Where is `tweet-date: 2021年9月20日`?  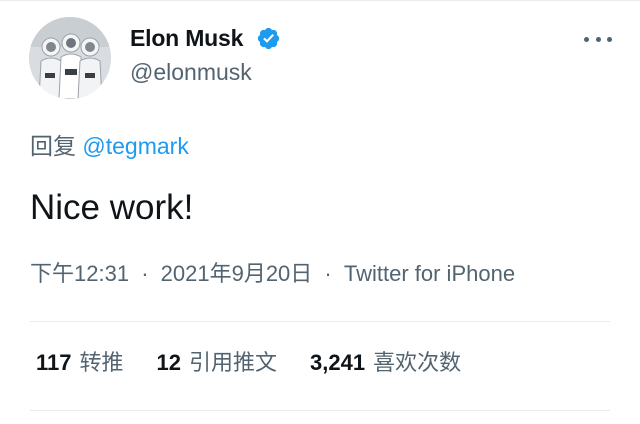 tweet-date: 2021年9月20日 is located at coordinates (237, 273).